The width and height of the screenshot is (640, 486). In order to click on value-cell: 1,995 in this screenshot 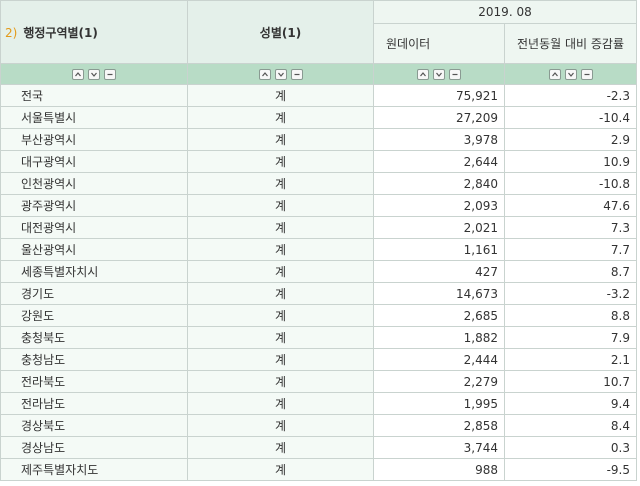, I will do `click(439, 403)`.